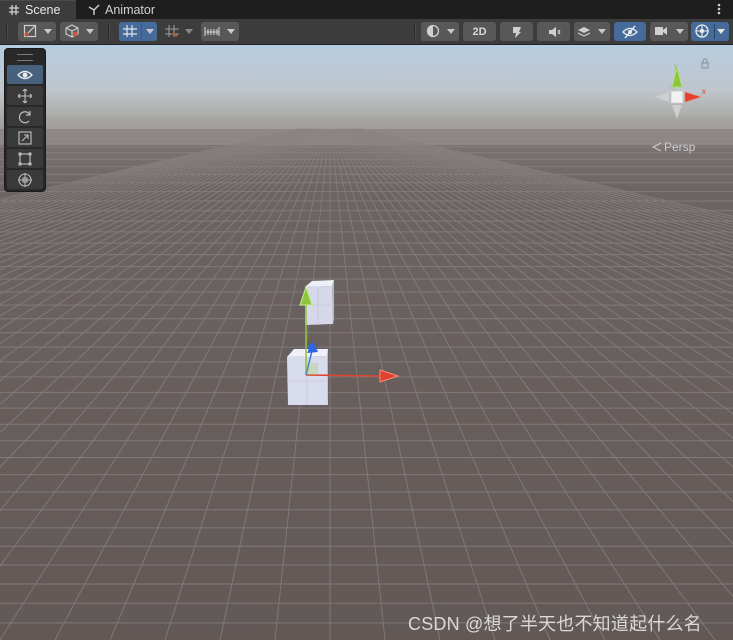 Image resolution: width=733 pixels, height=640 pixels. I want to click on perspective-icon, so click(656, 147).